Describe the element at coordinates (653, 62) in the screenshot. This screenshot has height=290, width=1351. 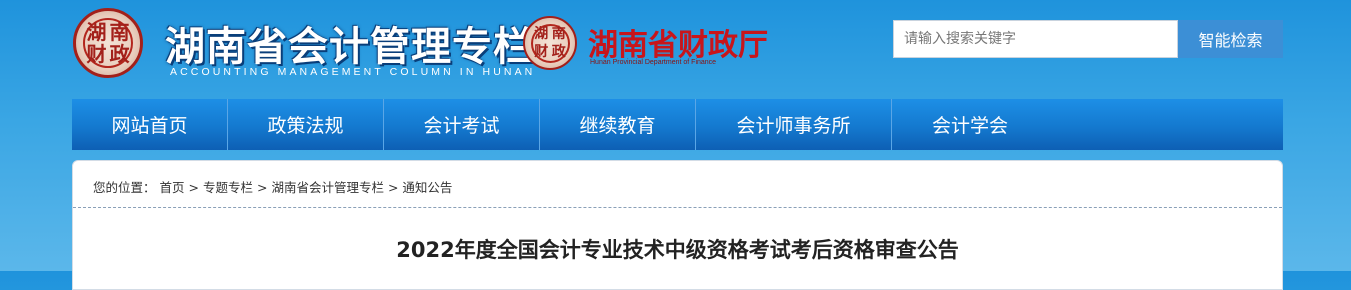
I see `department-name-en: Hunan Provincial Department of Finance` at that location.